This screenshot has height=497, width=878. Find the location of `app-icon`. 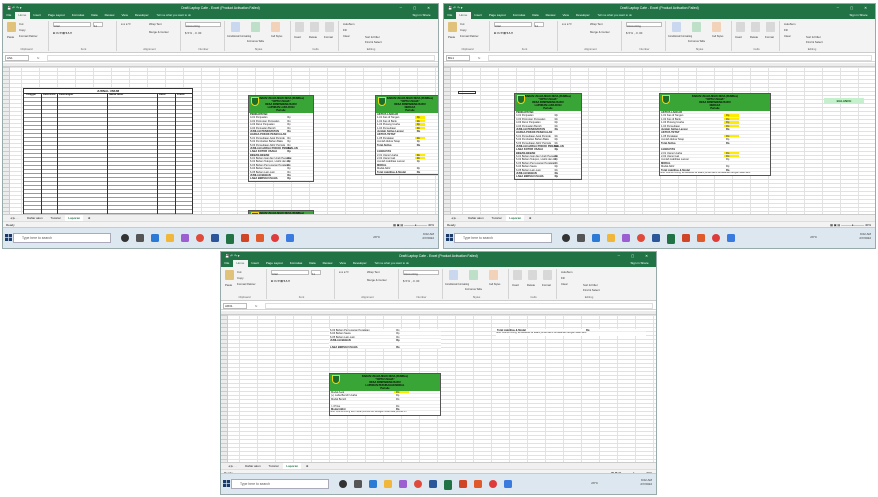

app-icon is located at coordinates (185, 238).